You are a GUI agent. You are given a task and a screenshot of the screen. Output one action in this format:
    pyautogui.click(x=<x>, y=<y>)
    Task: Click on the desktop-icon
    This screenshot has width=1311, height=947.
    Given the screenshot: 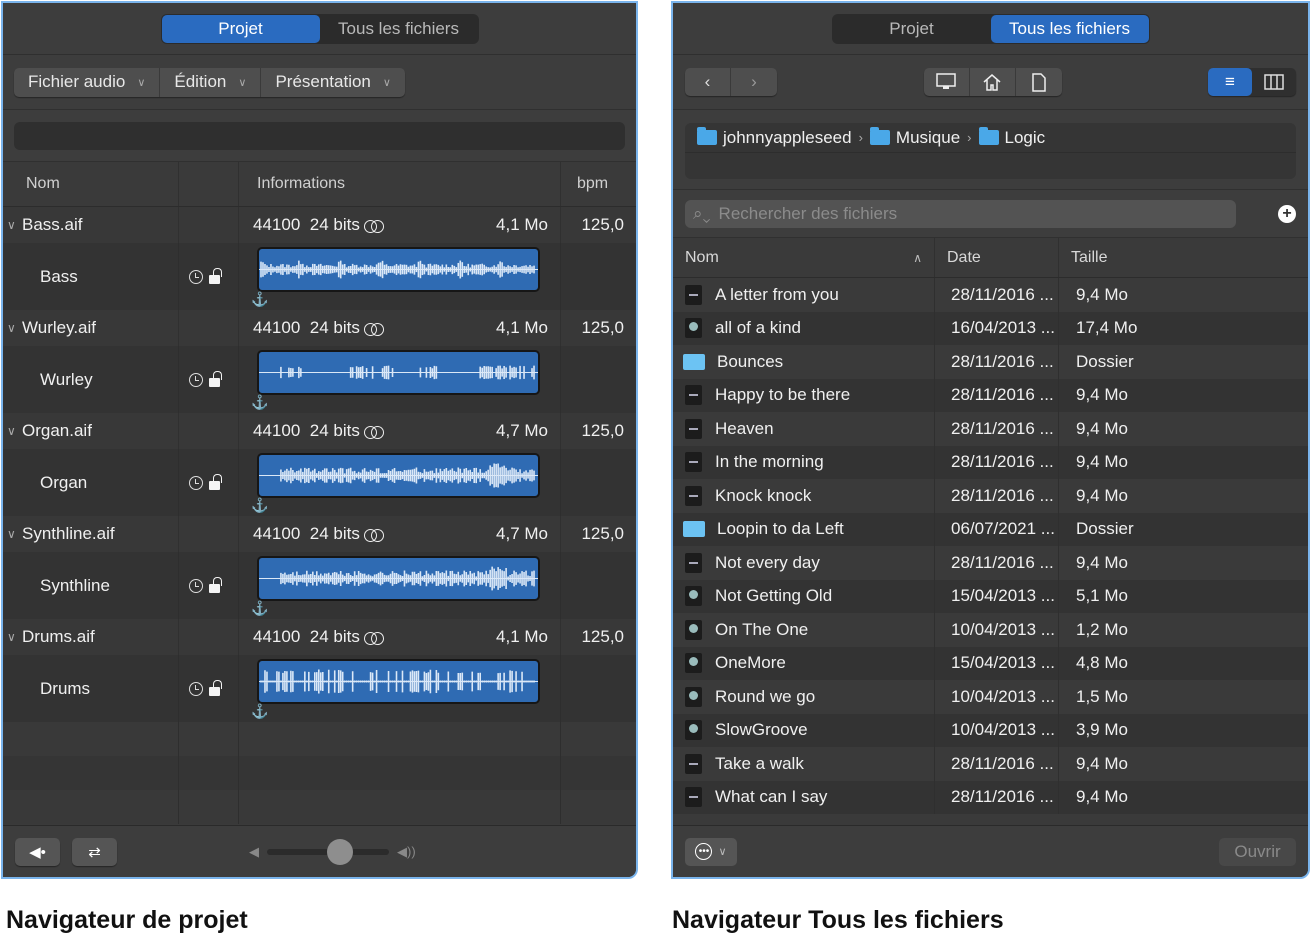 What is the action you would take?
    pyautogui.click(x=946, y=81)
    